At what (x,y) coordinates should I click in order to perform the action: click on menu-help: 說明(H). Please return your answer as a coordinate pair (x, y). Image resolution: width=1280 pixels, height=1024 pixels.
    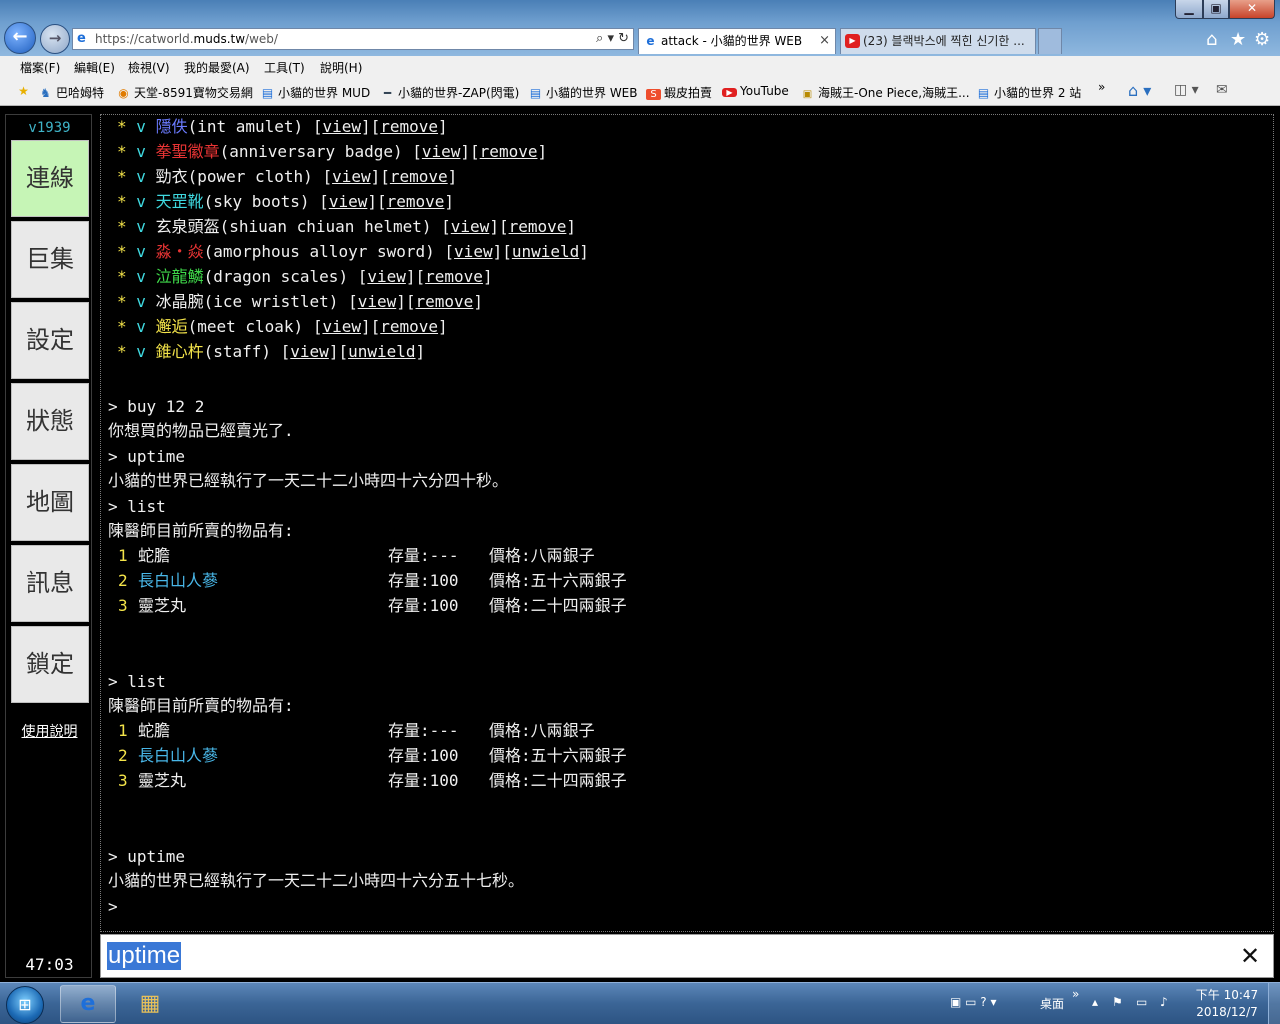
    Looking at the image, I should click on (341, 67).